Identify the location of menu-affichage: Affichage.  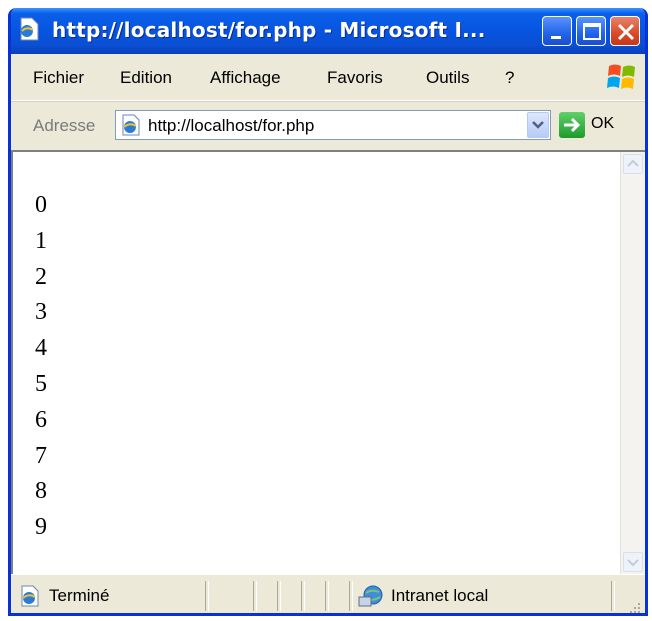
(245, 78).